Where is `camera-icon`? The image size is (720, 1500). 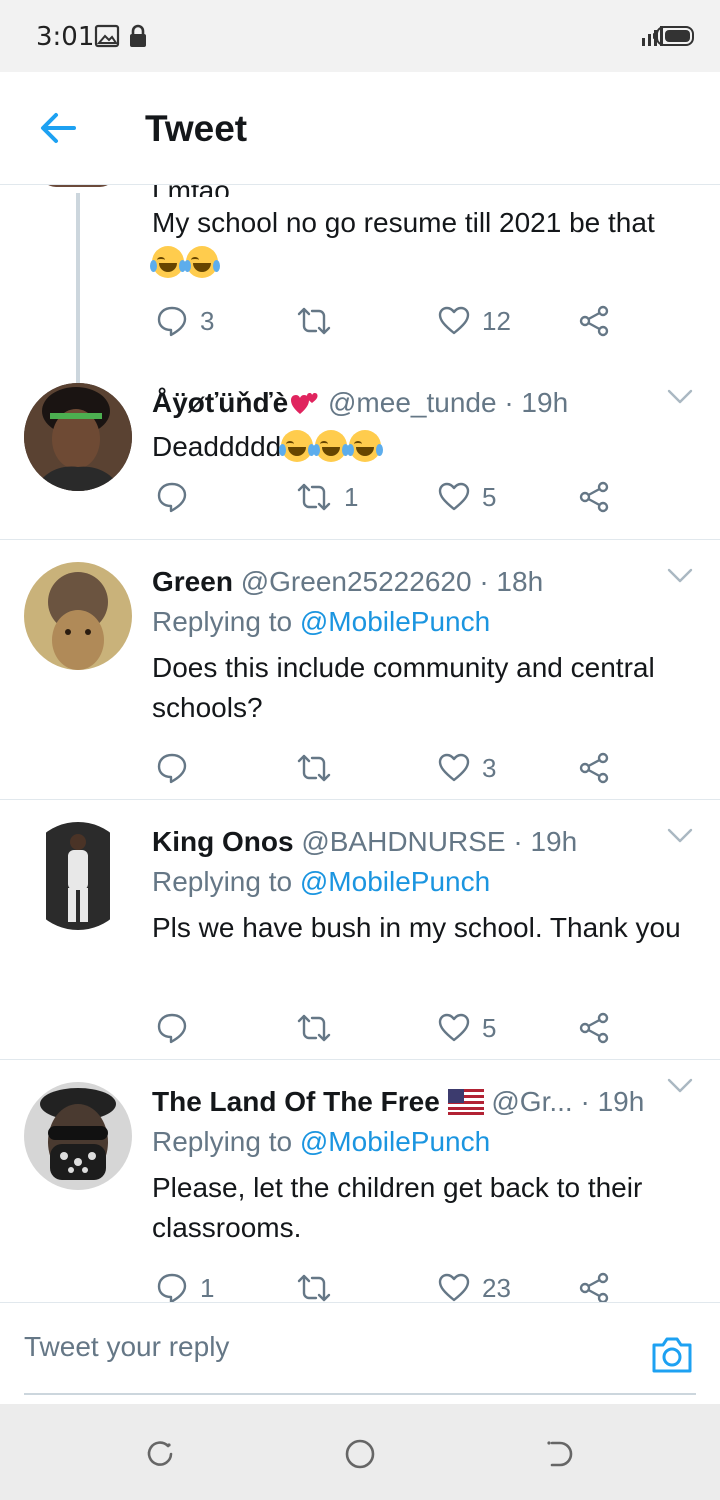
camera-icon is located at coordinates (672, 1355).